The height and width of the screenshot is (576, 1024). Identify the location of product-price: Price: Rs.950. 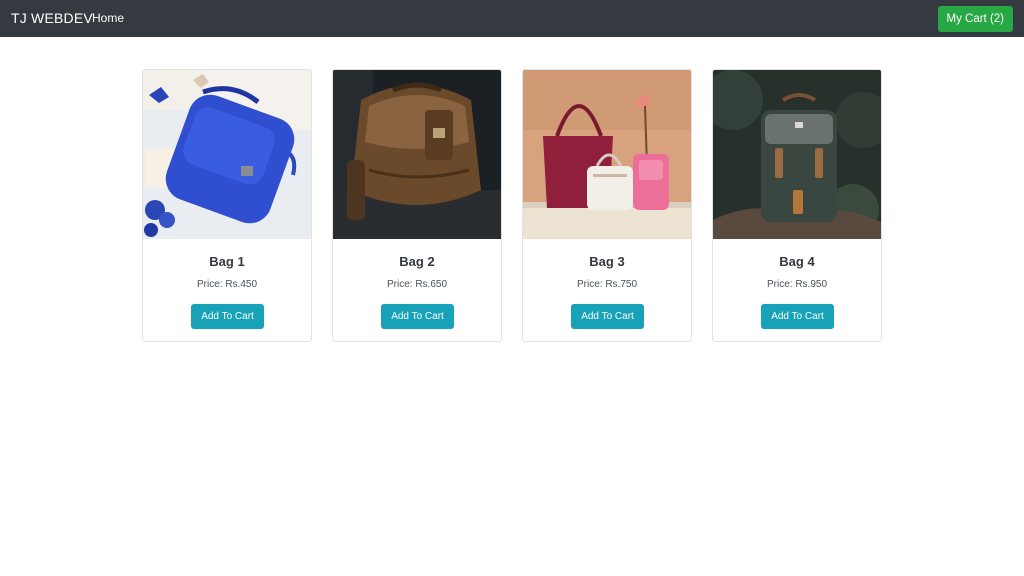
(797, 284).